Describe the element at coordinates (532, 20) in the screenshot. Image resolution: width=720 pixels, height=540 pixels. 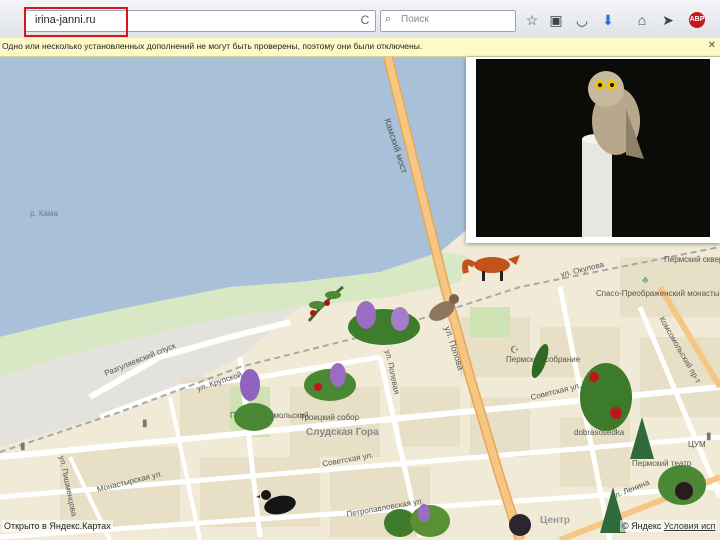
I see `star-icon: ☆` at that location.